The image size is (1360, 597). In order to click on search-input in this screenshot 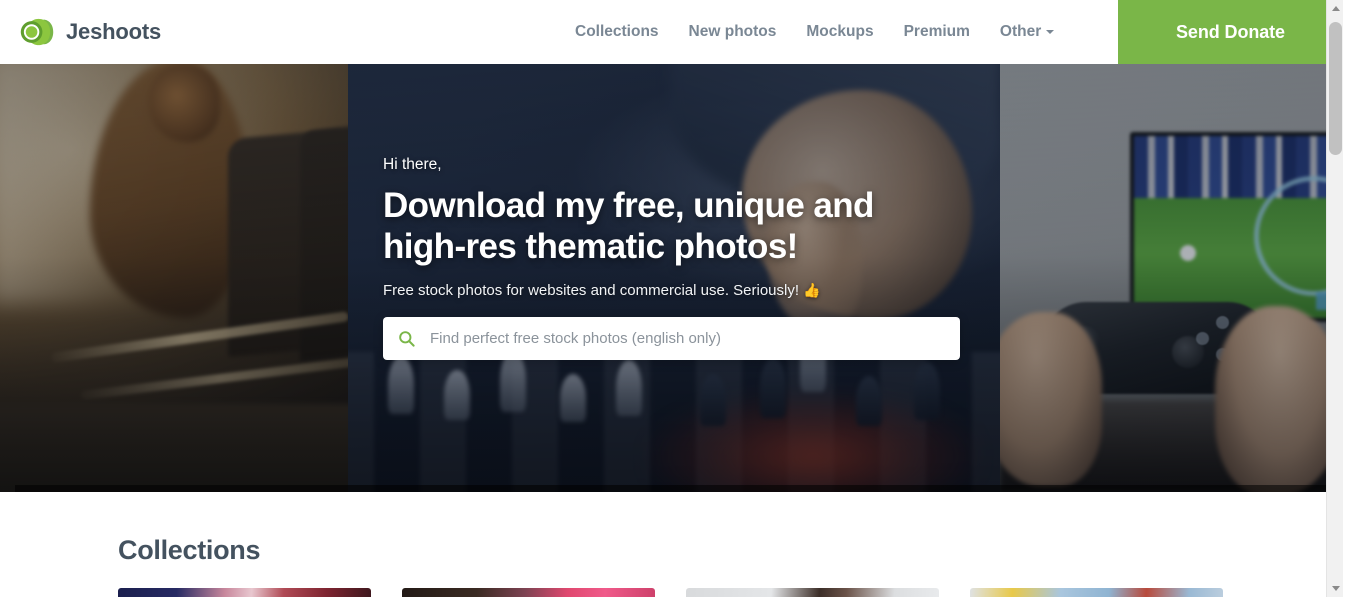, I will do `click(688, 338)`.